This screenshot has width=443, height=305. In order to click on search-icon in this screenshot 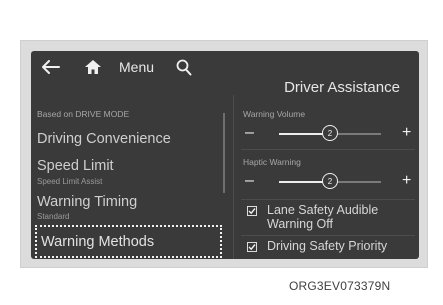, I will do `click(184, 67)`.